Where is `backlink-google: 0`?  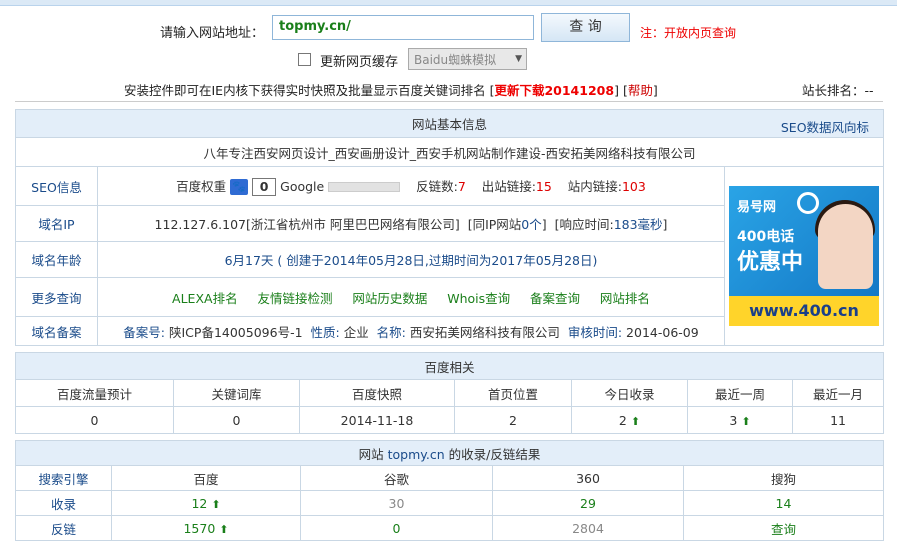 backlink-google: 0 is located at coordinates (396, 528).